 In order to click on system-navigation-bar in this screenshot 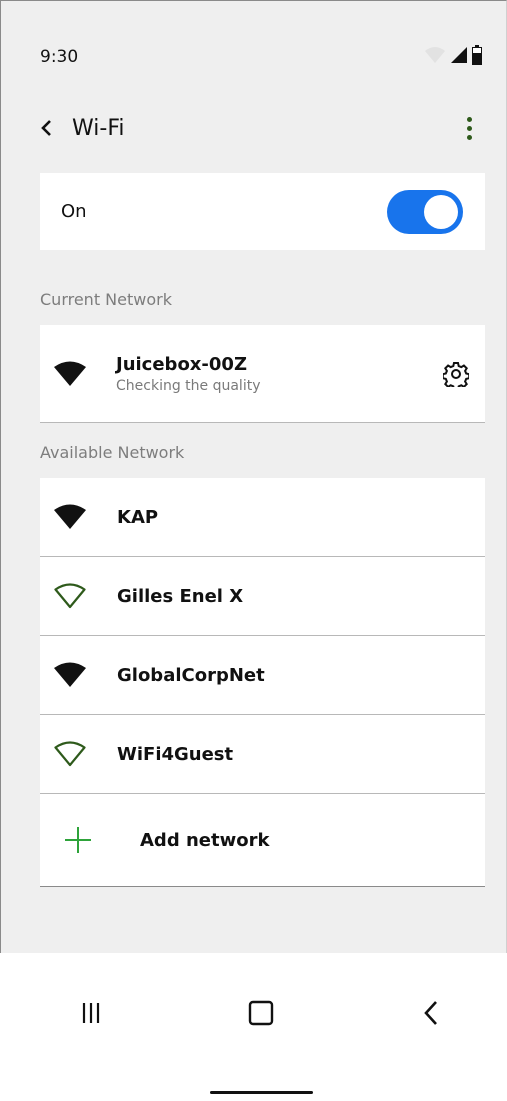, I will do `click(253, 1027)`.